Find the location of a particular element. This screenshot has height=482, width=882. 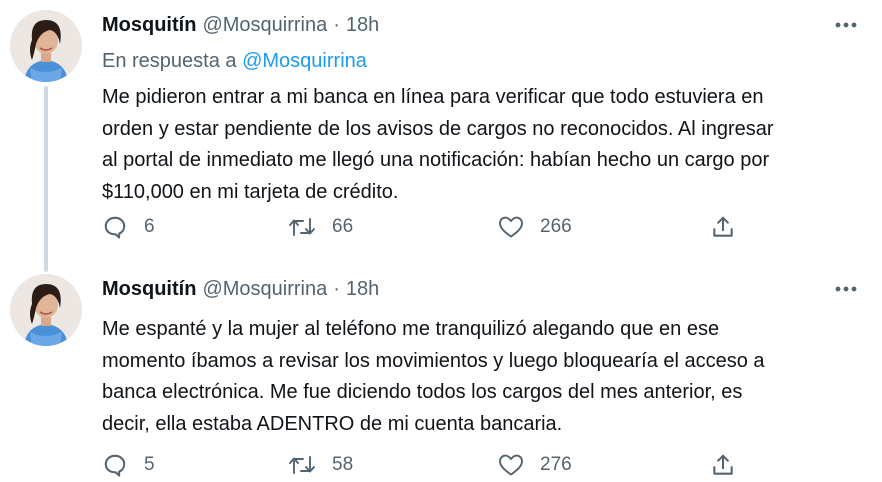

reply-prefix: En respuesta a is located at coordinates (169, 61).